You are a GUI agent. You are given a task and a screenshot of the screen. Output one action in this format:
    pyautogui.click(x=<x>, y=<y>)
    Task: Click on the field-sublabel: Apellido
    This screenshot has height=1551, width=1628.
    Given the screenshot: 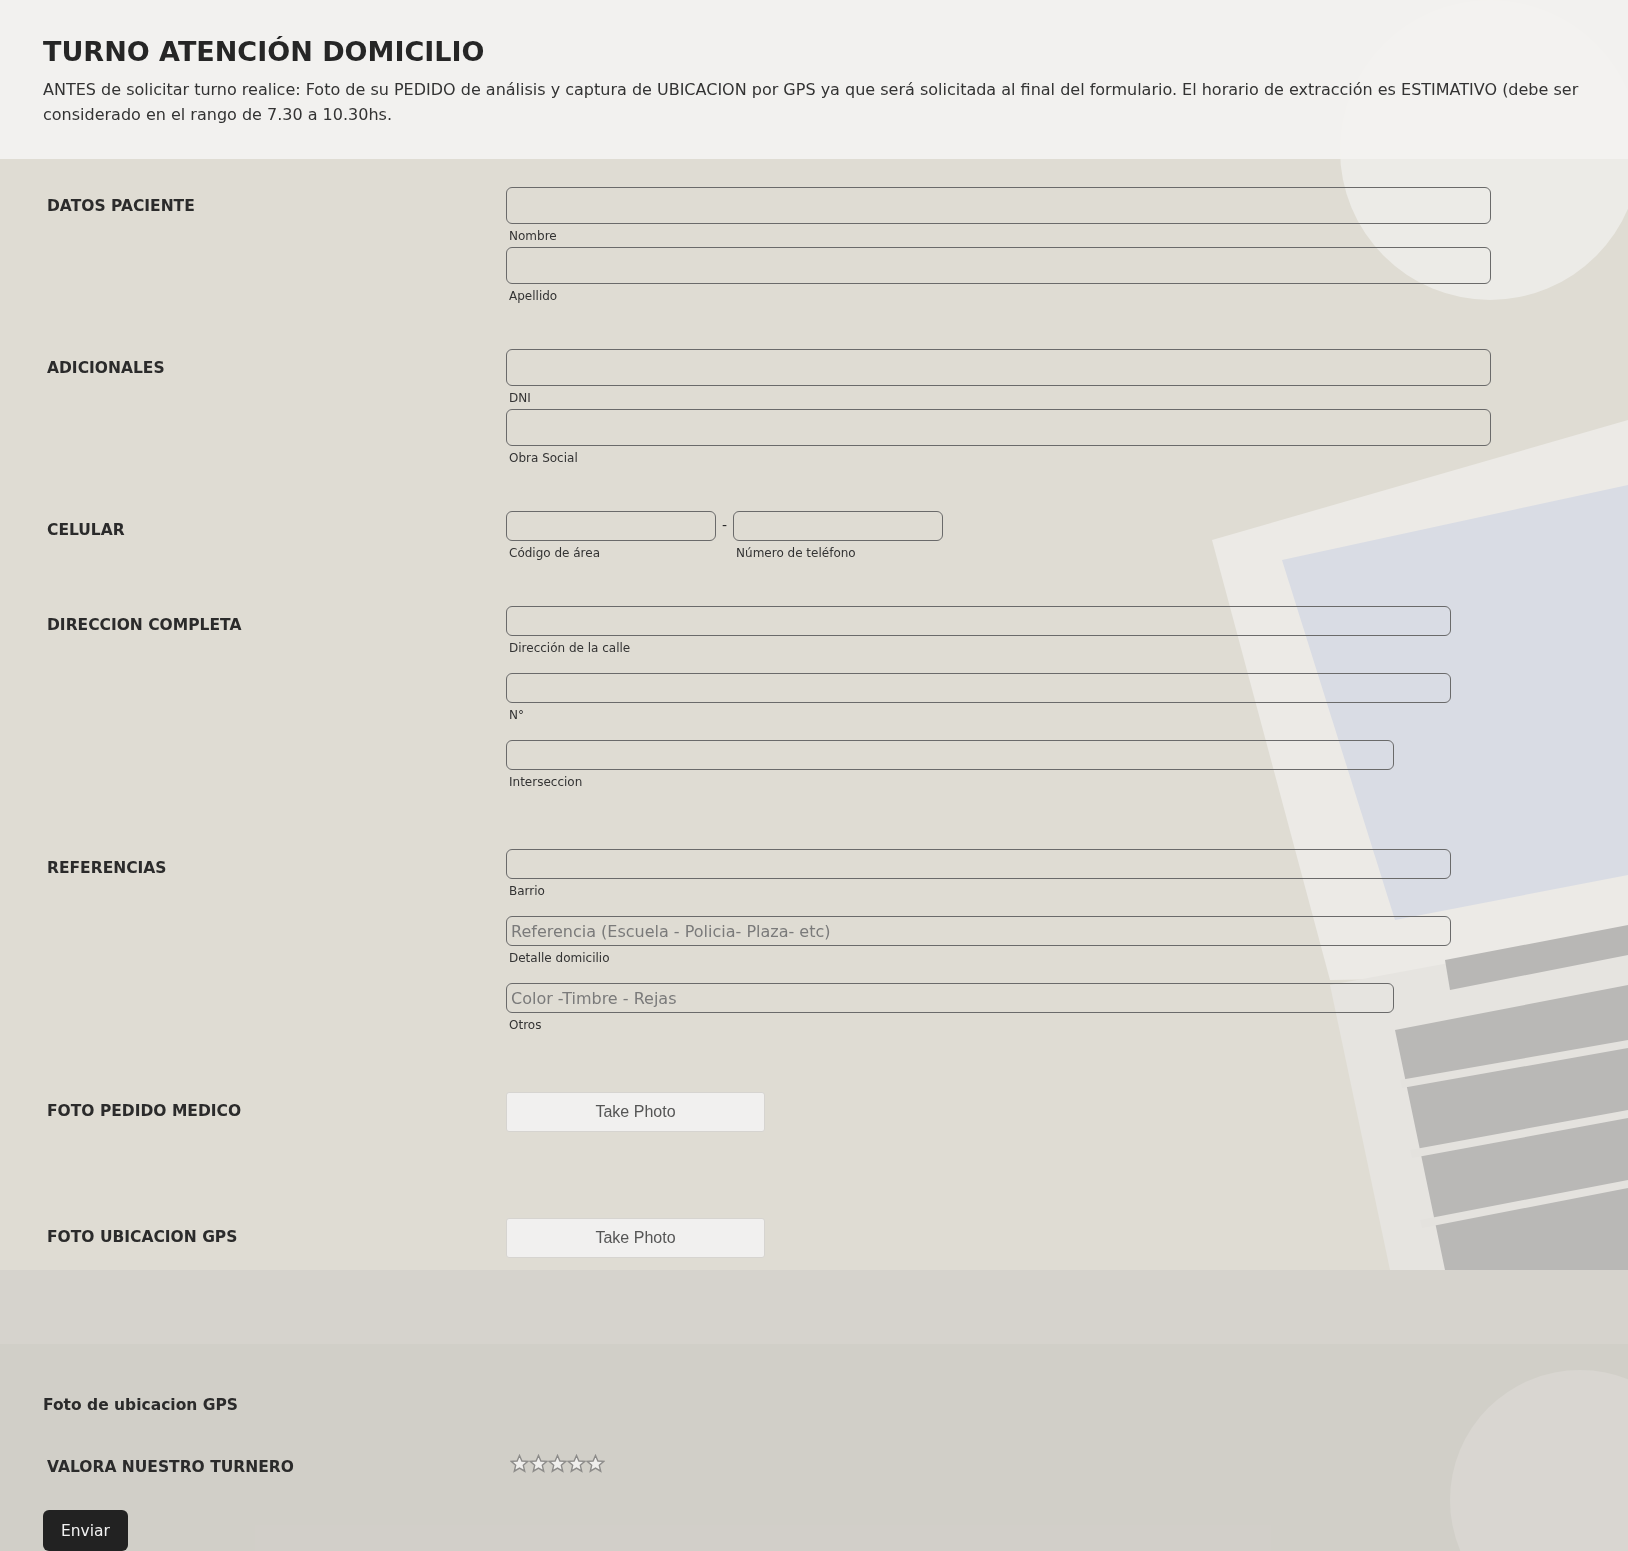 What is the action you would take?
    pyautogui.click(x=533, y=296)
    